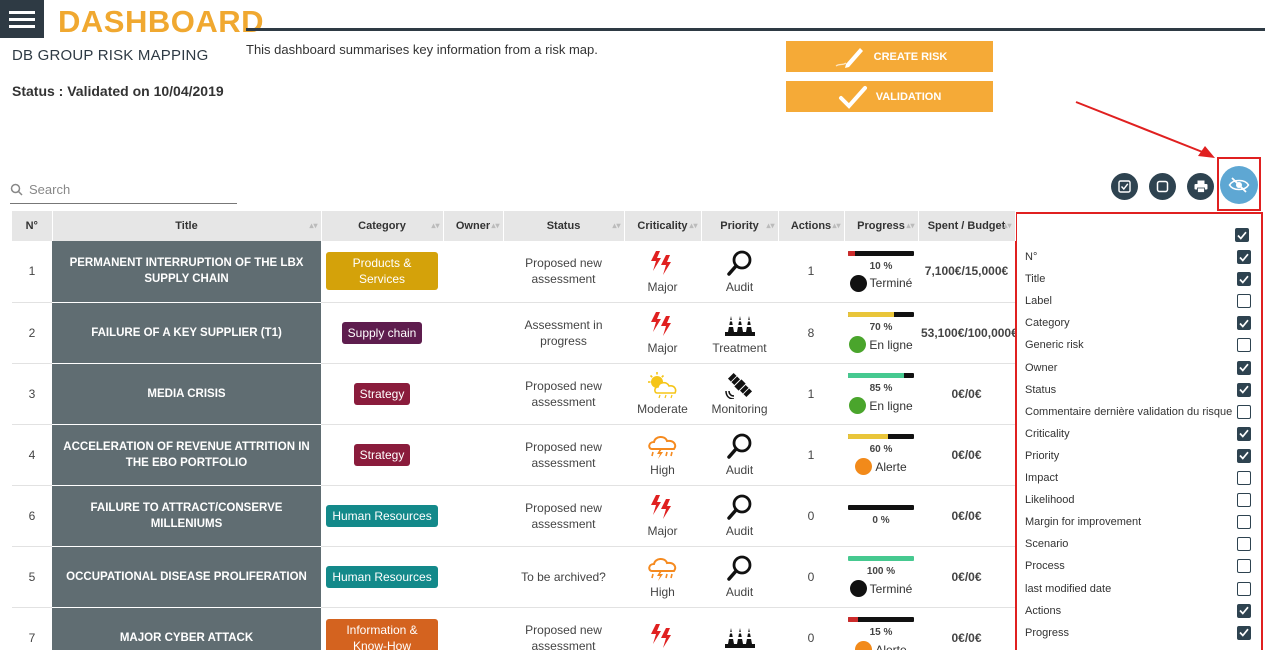  Describe the element at coordinates (1138, 345) in the screenshot. I see `column-option: Generic risk` at that location.